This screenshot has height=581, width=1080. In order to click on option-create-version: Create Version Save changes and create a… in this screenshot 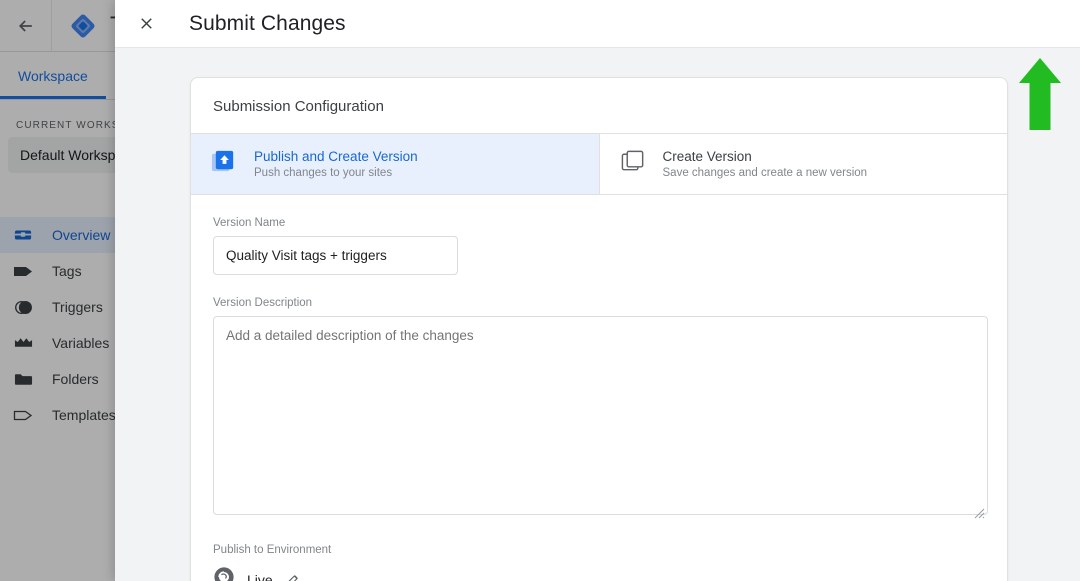, I will do `click(803, 164)`.